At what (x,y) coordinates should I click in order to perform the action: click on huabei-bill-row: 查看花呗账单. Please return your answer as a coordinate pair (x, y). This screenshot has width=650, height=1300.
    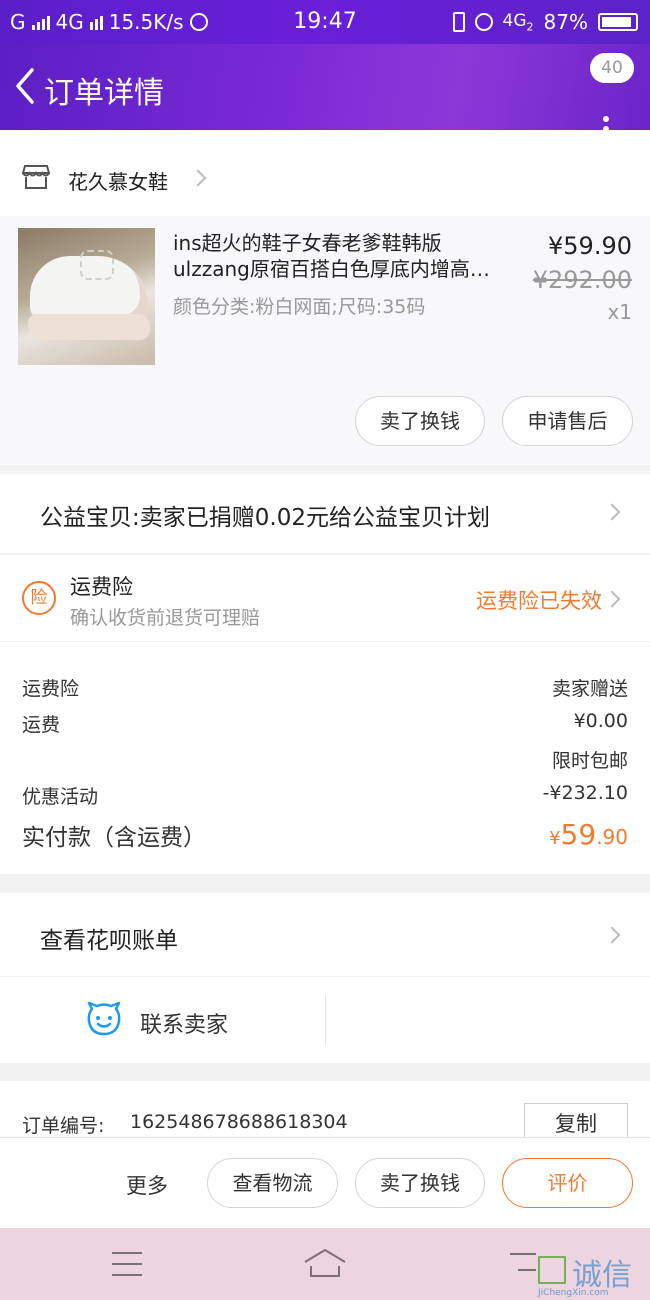
    Looking at the image, I should click on (325, 934).